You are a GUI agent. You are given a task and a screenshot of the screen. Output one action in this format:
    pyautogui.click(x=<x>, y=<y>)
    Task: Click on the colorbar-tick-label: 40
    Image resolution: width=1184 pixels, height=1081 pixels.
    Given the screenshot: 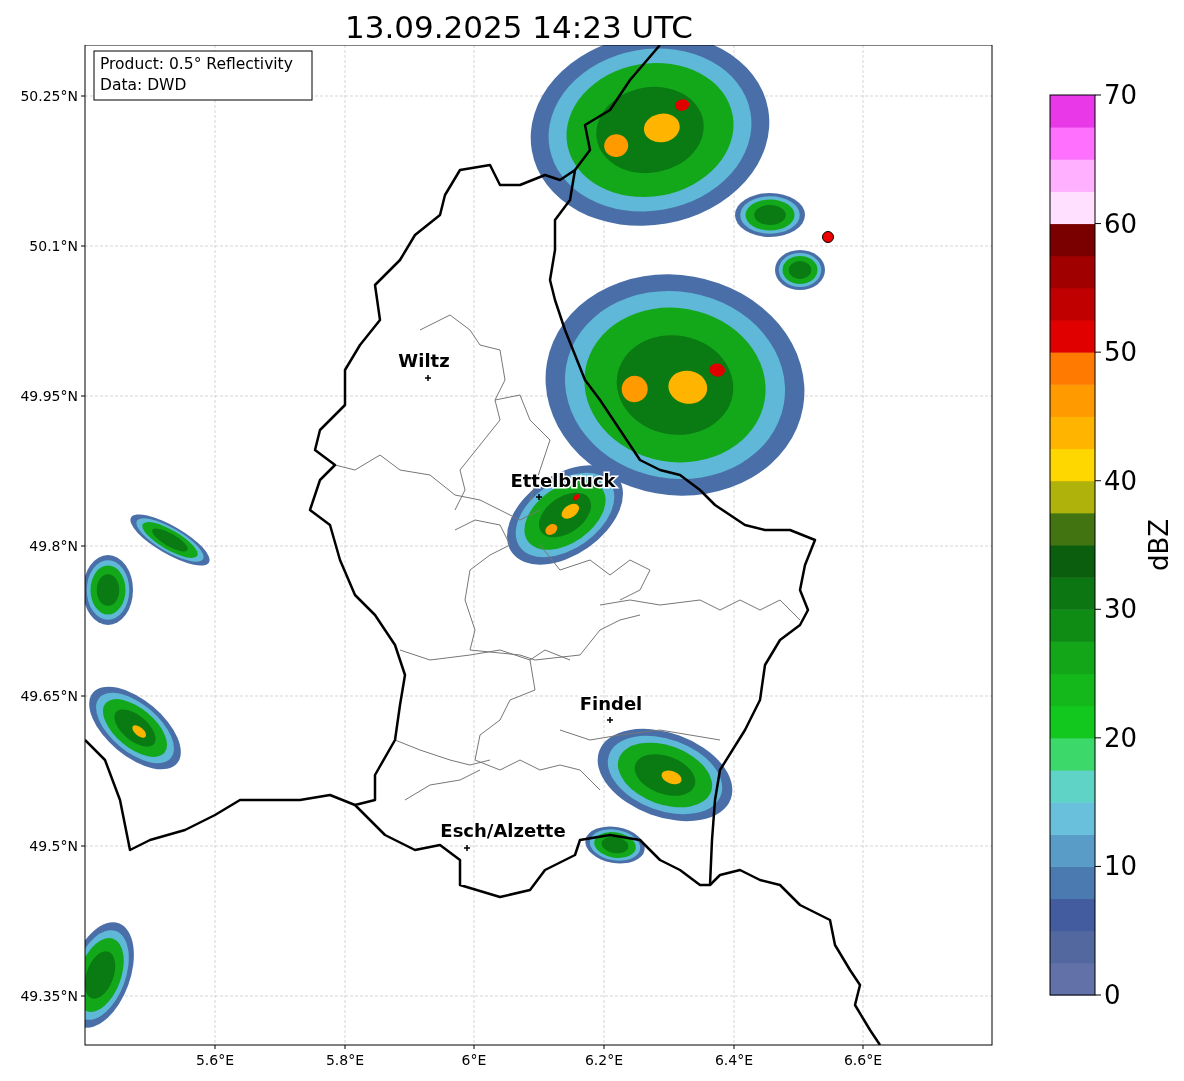 What is the action you would take?
    pyautogui.click(x=1121, y=480)
    